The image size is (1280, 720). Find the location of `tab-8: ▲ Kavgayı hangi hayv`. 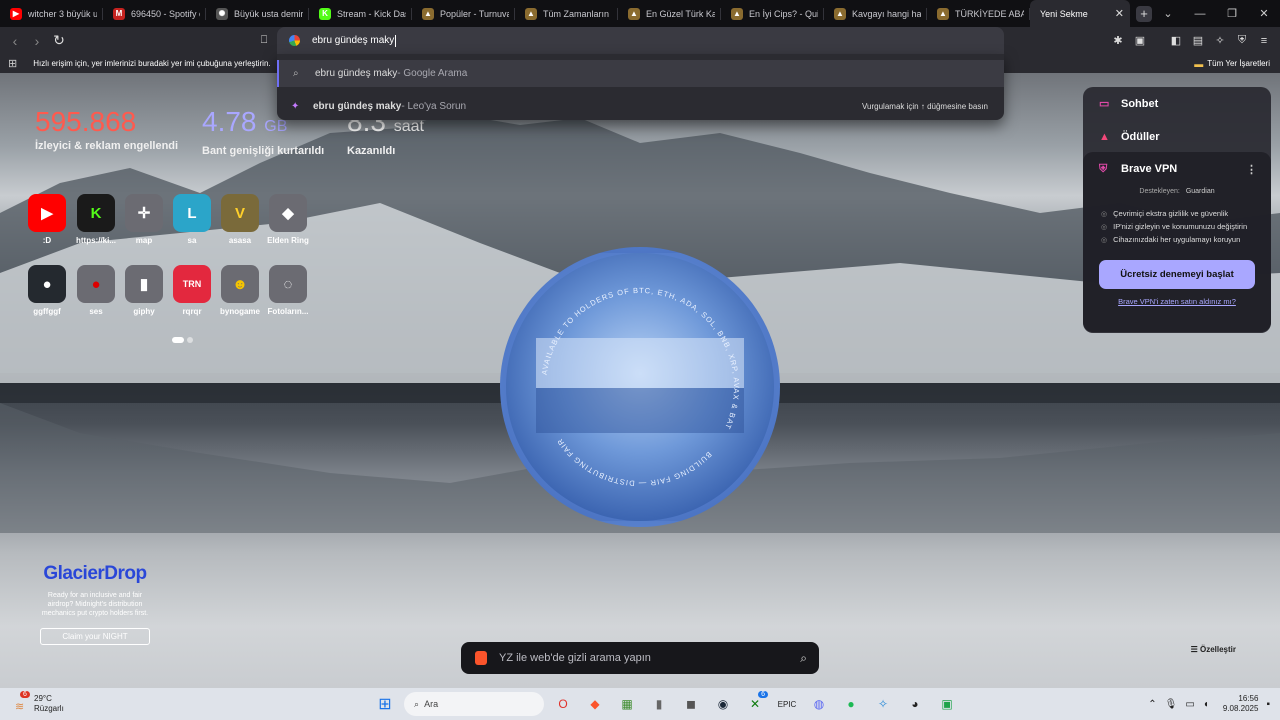

tab-8: ▲ Kavgayı hangi hayv is located at coordinates (875, 13).